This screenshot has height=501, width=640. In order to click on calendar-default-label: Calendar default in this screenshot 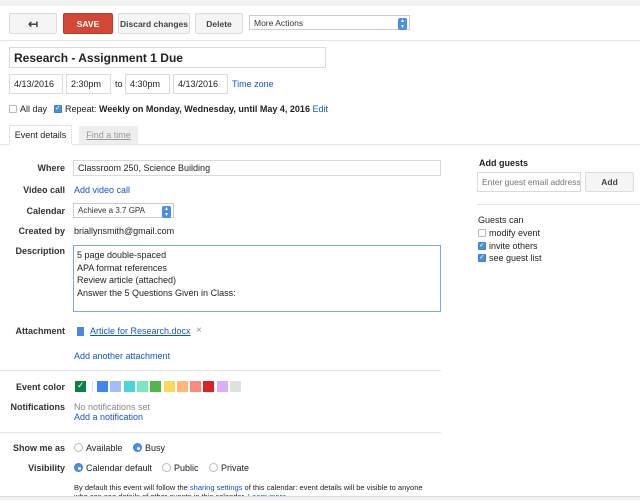, I will do `click(119, 468)`.